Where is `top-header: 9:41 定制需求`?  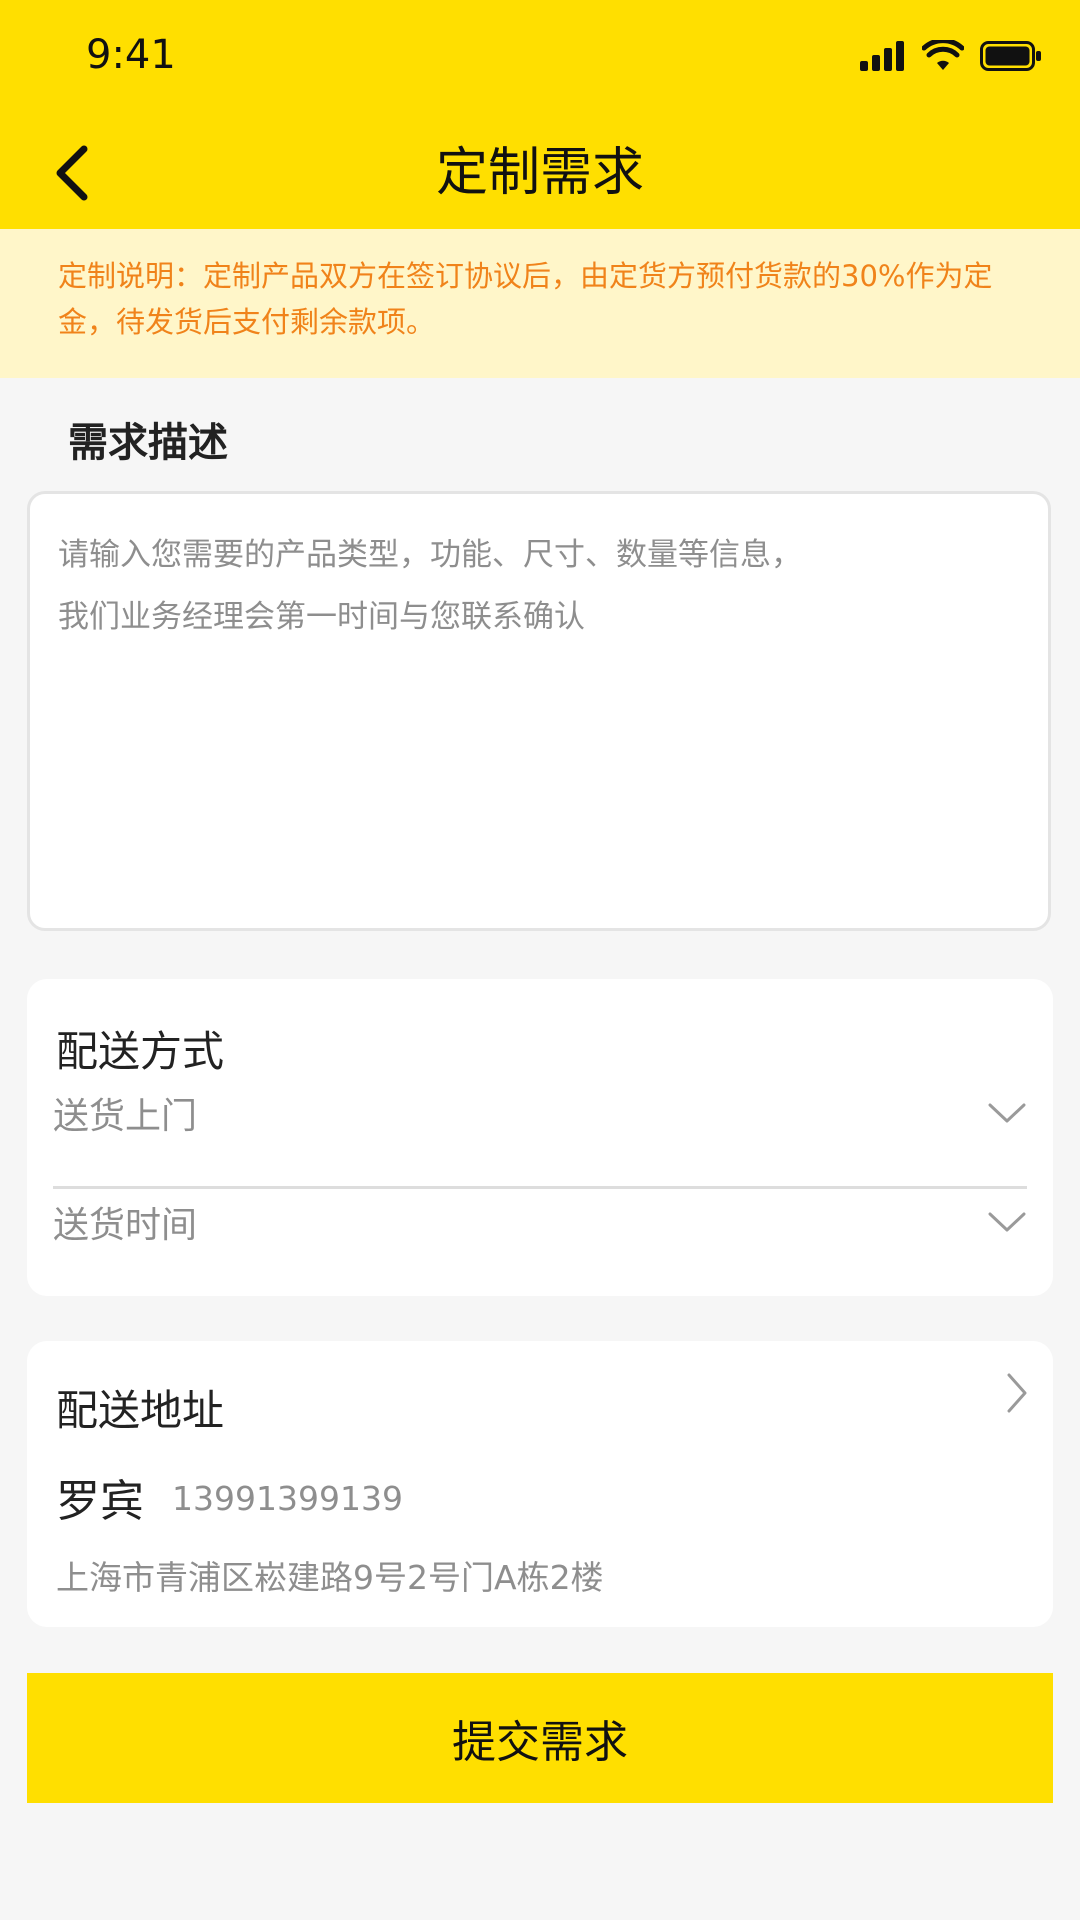 top-header: 9:41 定制需求 is located at coordinates (540, 114).